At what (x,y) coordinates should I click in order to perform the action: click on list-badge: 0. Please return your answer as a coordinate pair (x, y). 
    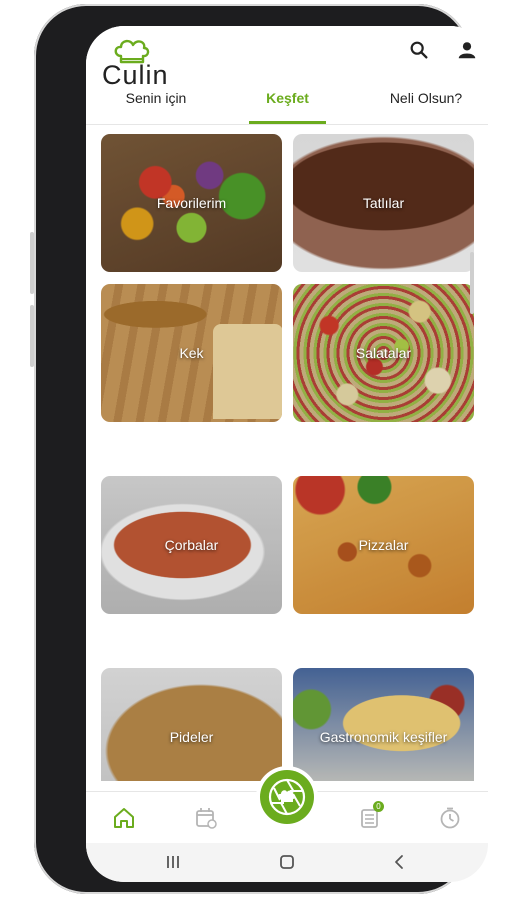
    Looking at the image, I should click on (378, 806).